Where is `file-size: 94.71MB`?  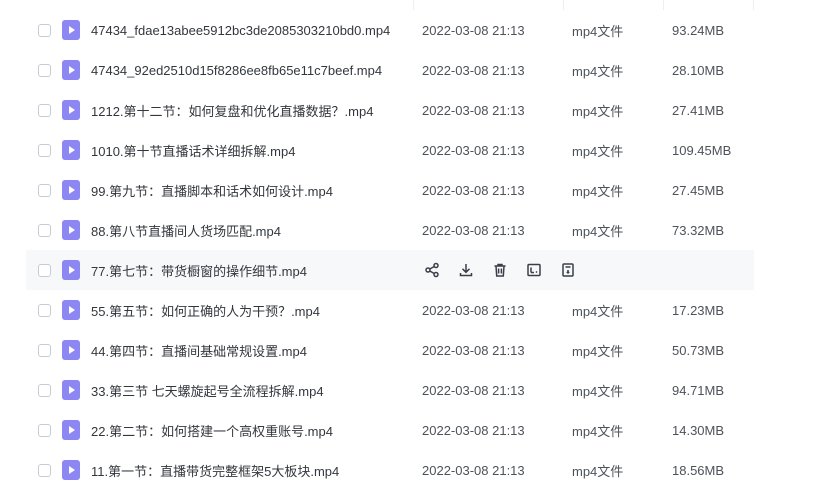 file-size: 94.71MB is located at coordinates (698, 390).